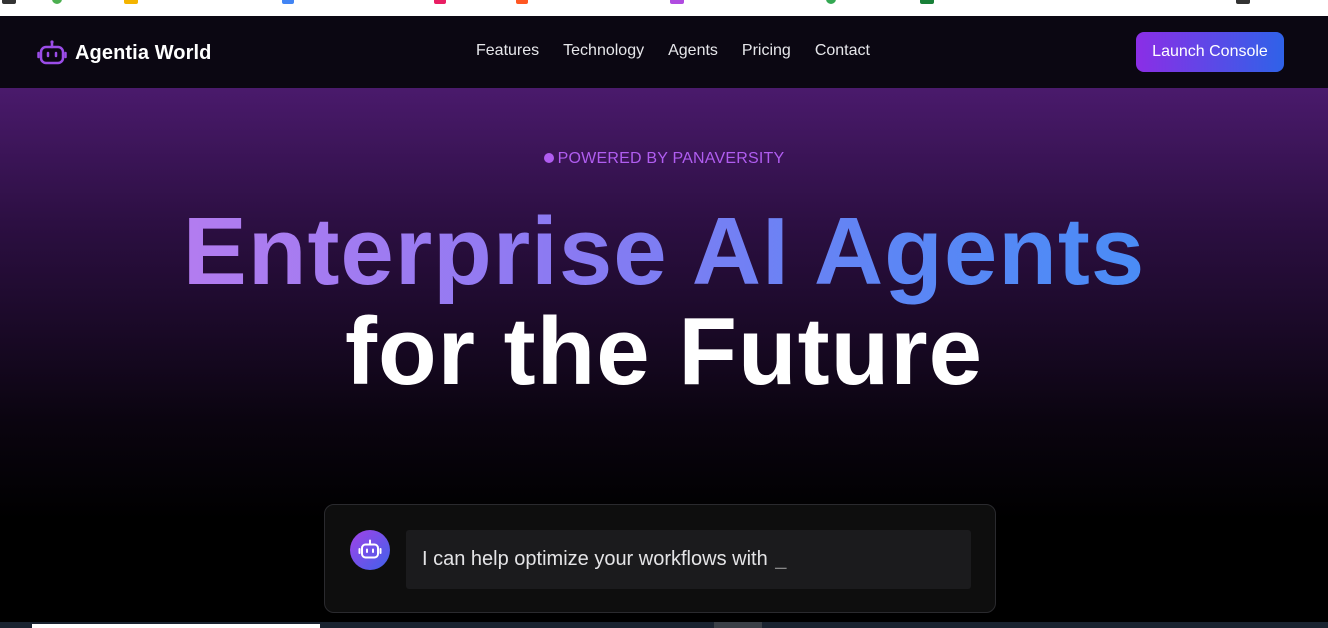  What do you see at coordinates (781, 559) in the screenshot?
I see `typing-cursor: _` at bounding box center [781, 559].